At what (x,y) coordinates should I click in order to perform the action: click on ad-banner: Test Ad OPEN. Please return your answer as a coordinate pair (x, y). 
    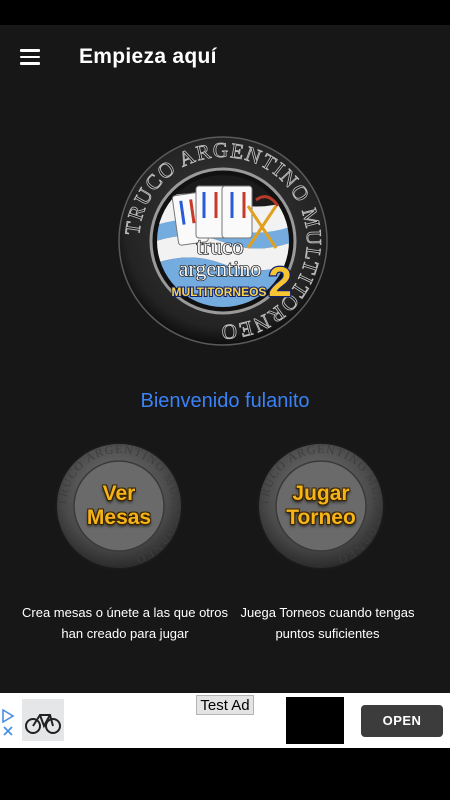
    Looking at the image, I should click on (225, 720).